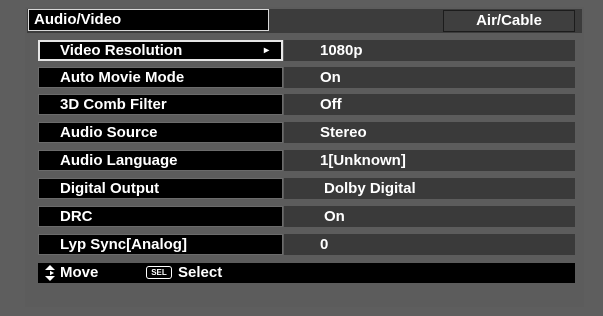 This screenshot has width=603, height=316. I want to click on menu-item-value: Off, so click(429, 104).